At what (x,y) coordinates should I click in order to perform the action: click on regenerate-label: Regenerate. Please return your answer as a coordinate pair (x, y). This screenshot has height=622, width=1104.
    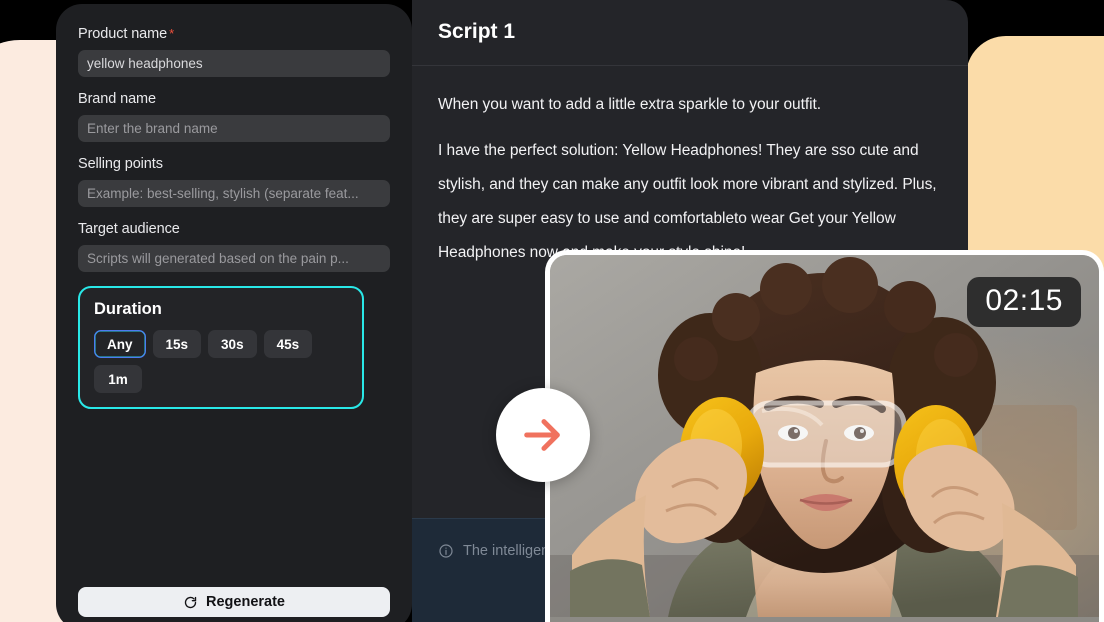
    Looking at the image, I should click on (245, 602).